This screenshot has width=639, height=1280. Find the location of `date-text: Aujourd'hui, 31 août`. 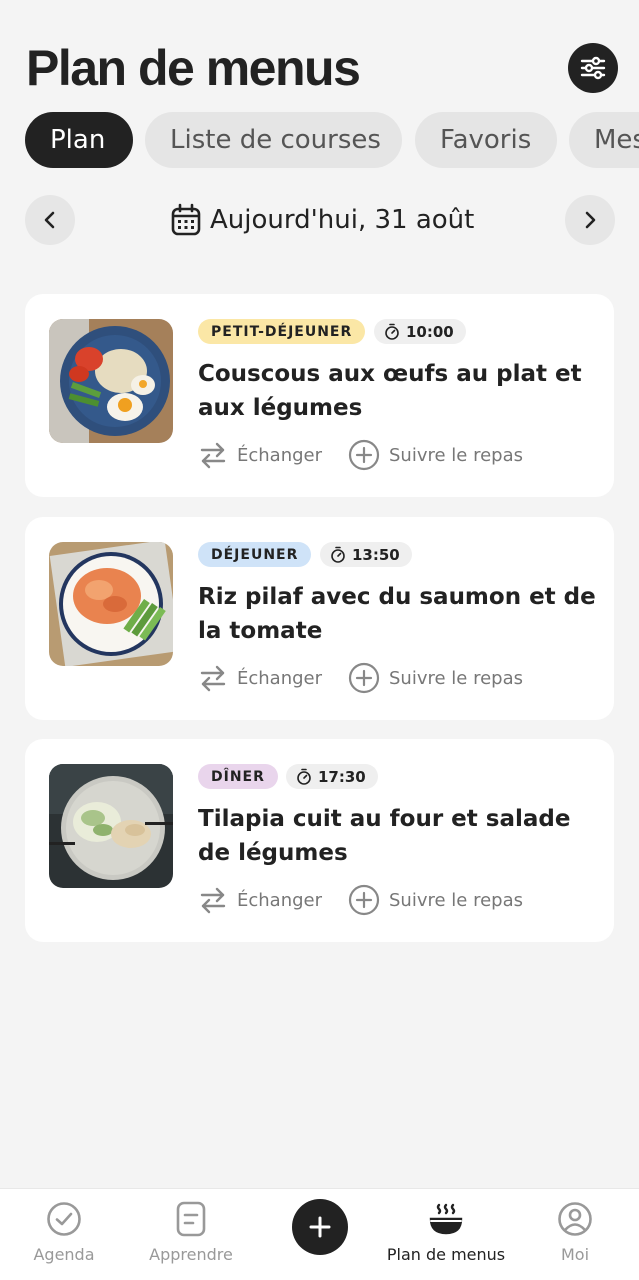

date-text: Aujourd'hui, 31 août is located at coordinates (342, 220).